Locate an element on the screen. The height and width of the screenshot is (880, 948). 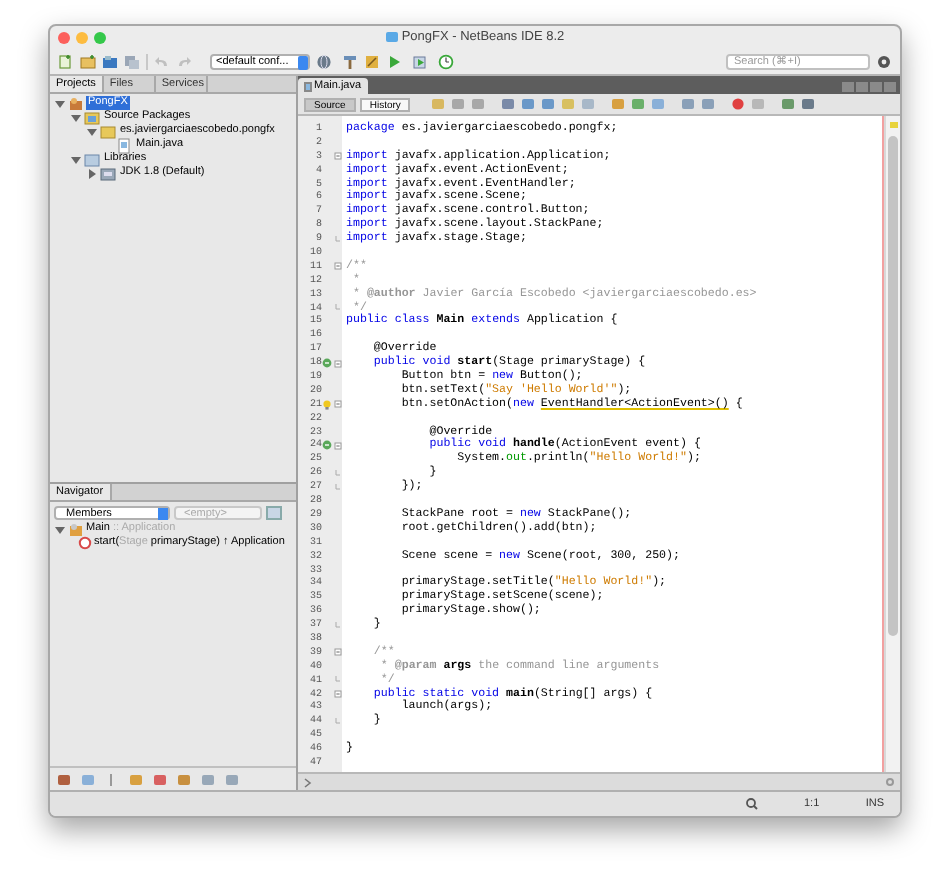
source-folder-icon is located at coordinates (92, 117).